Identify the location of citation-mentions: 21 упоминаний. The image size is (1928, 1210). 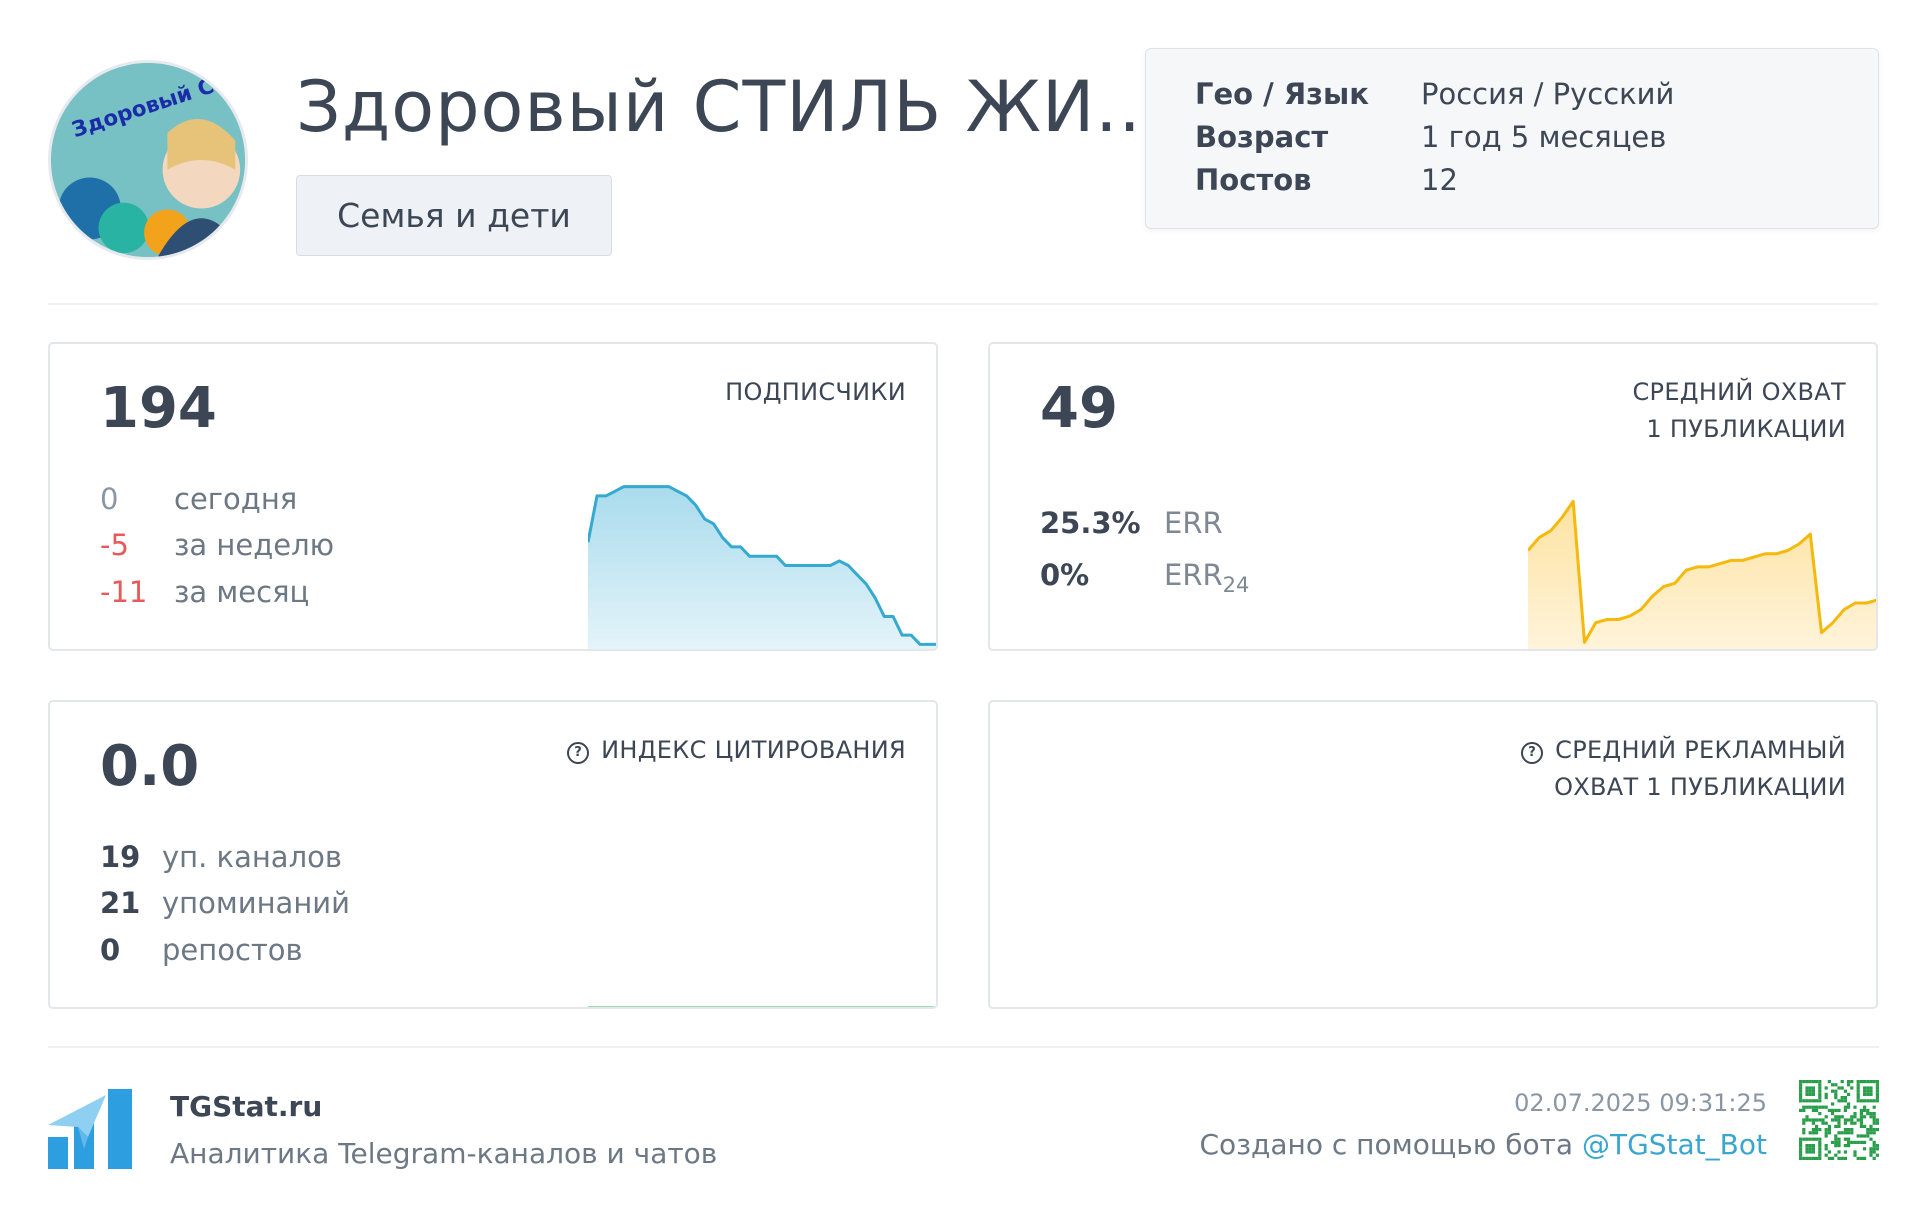
(225, 903).